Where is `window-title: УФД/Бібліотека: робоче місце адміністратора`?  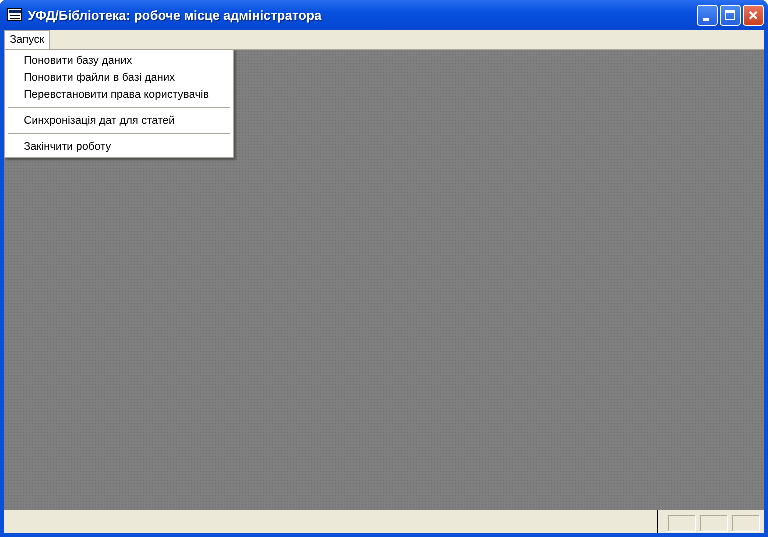
window-title: УФД/Бібліотека: робоче місце адміністратора is located at coordinates (175, 15).